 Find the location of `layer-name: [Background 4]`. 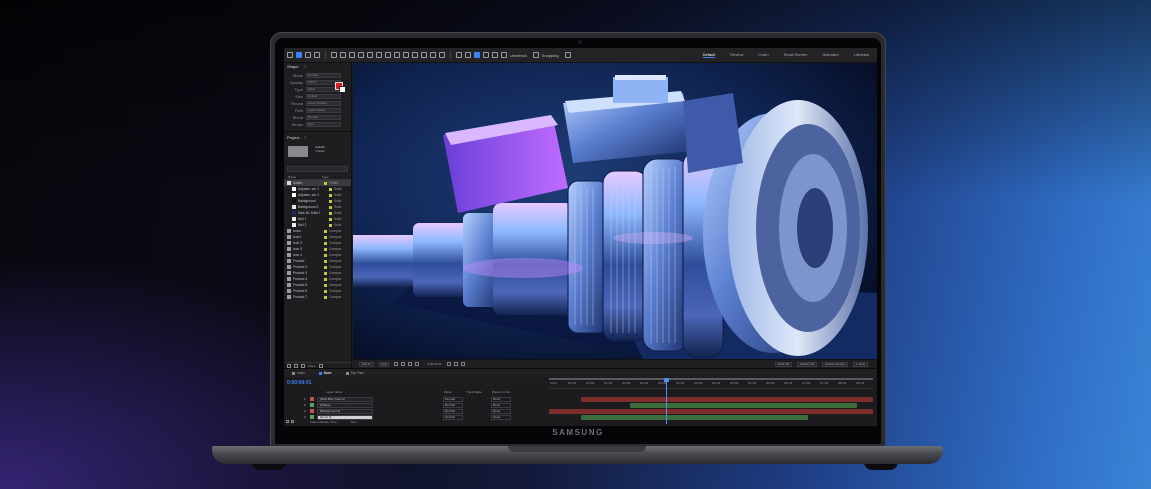

layer-name: [Background 4] is located at coordinates (345, 411).